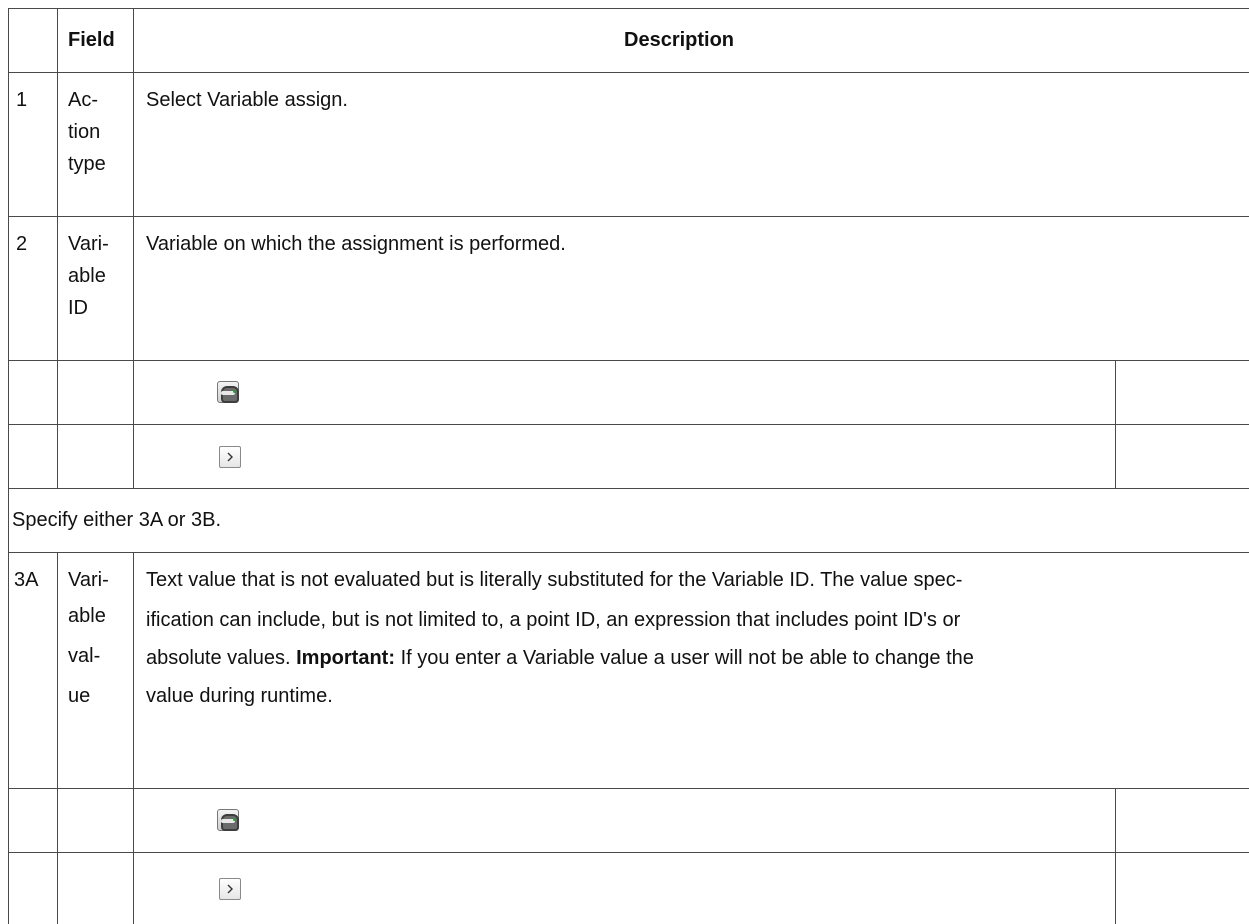 This screenshot has width=1249, height=924. Describe the element at coordinates (22, 244) in the screenshot. I see `row-index: 2` at that location.